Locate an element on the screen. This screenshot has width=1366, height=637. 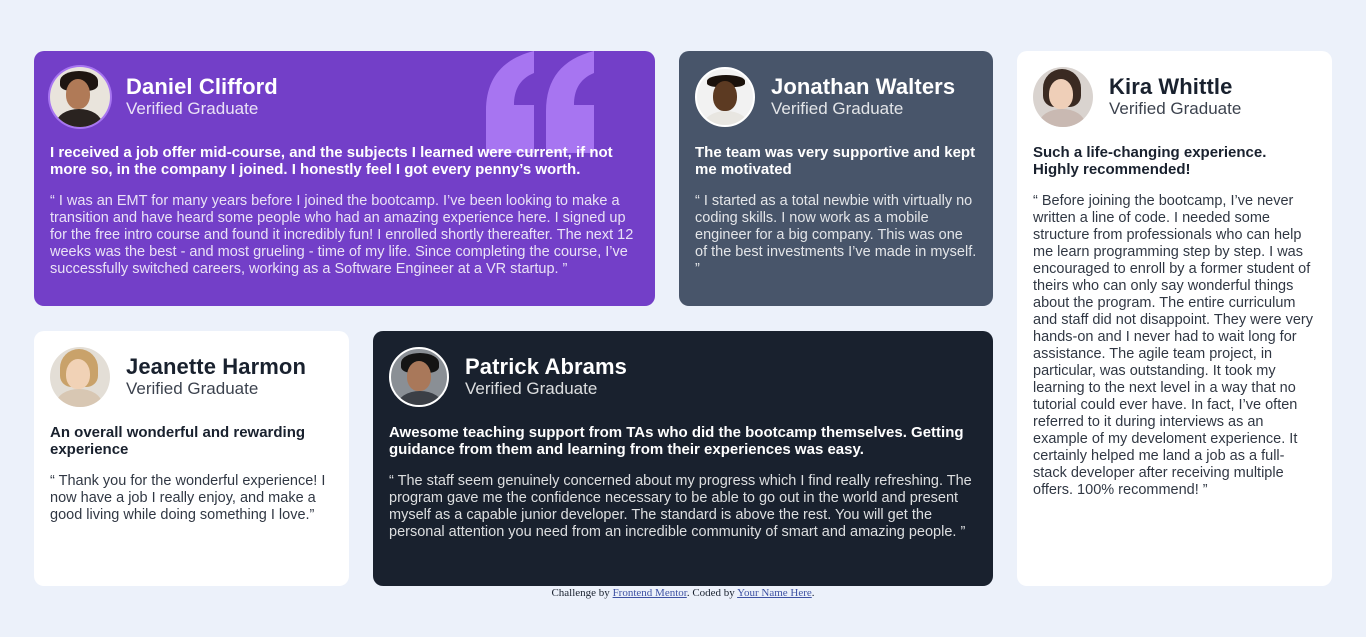
testimonial-header: Jonathan Walters Verified Graduate is located at coordinates (836, 97).